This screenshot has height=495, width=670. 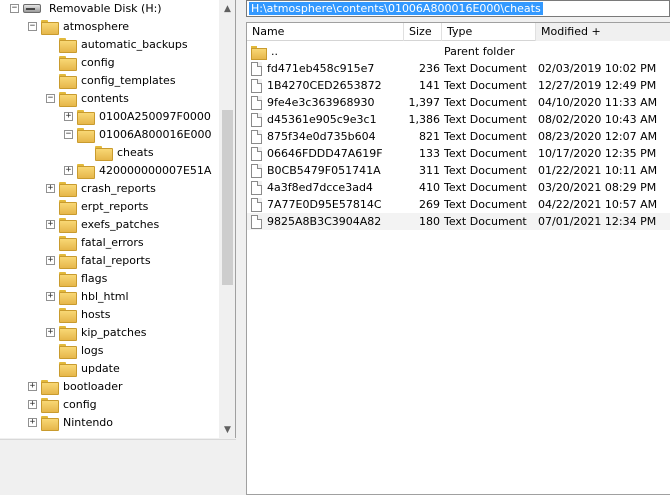 I want to click on tree-item: +420000000007E51A, so click(x=138, y=170).